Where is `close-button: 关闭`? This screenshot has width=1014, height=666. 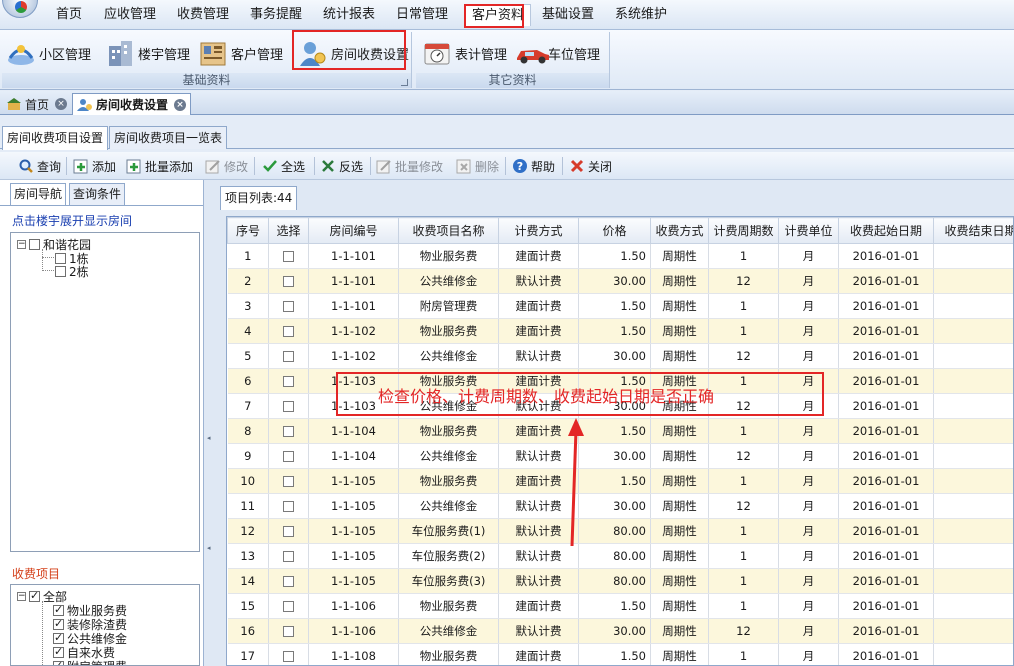 close-button: 关闭 is located at coordinates (590, 166).